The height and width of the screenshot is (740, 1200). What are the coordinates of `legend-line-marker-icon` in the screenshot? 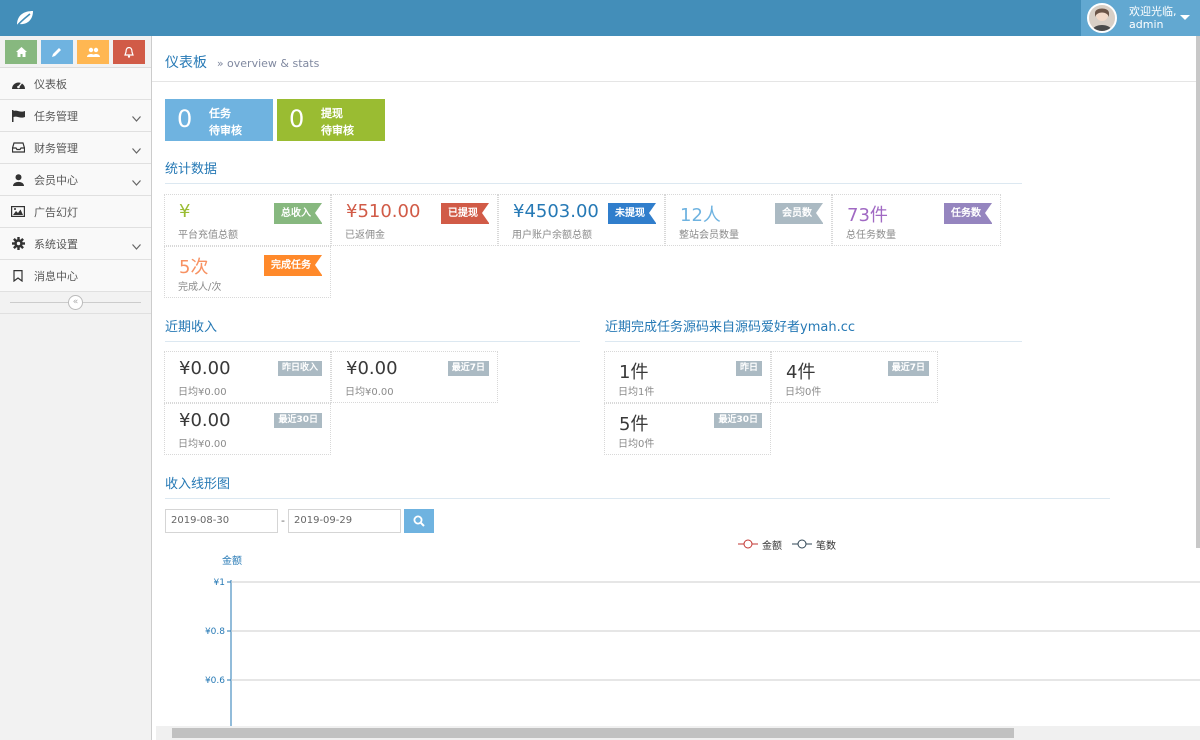 It's located at (802, 544).